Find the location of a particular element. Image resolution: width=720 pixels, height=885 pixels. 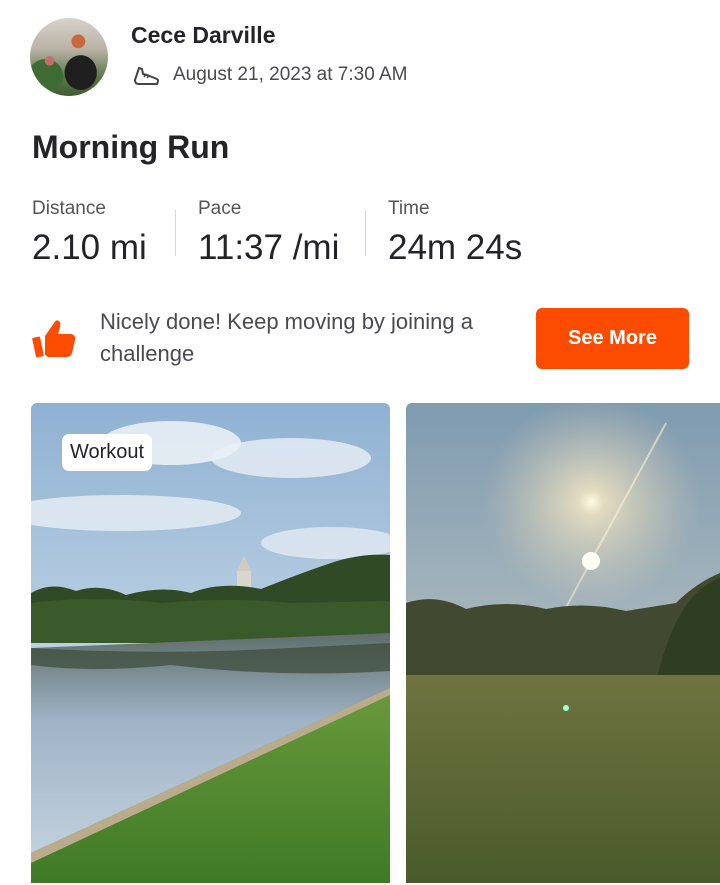

athlete-name: Cece Darville is located at coordinates (203, 35).